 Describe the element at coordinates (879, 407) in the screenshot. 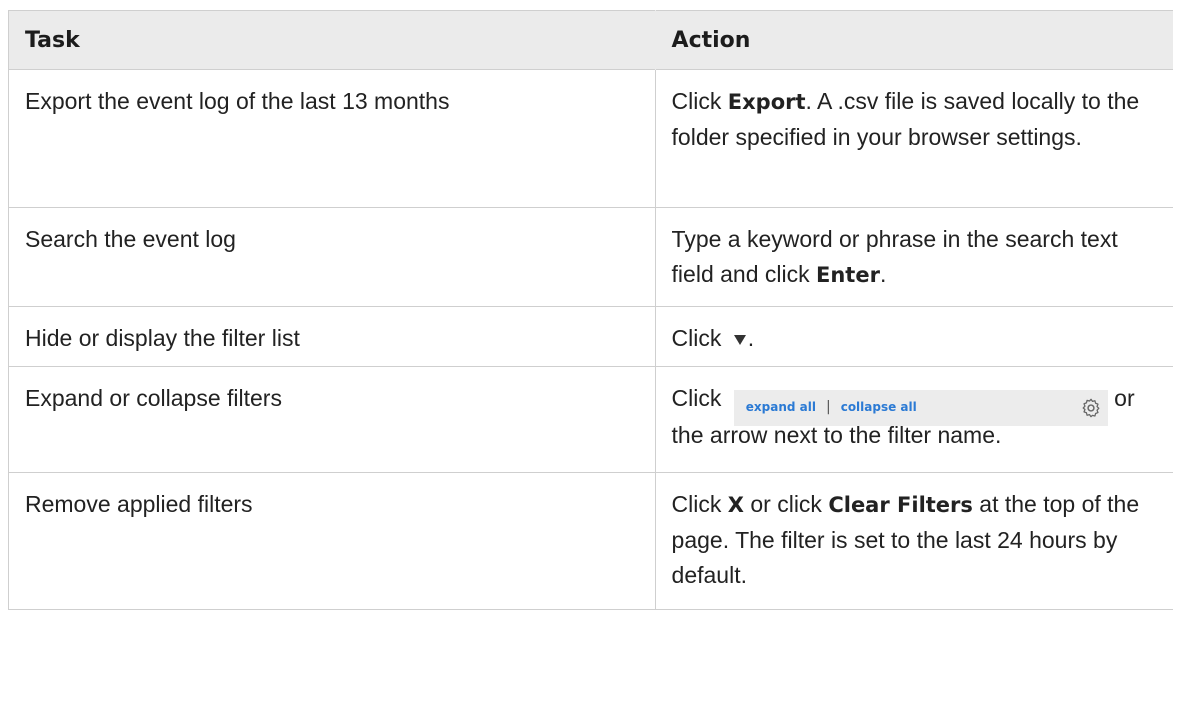

I see `collapse-all-link: collapse all` at that location.